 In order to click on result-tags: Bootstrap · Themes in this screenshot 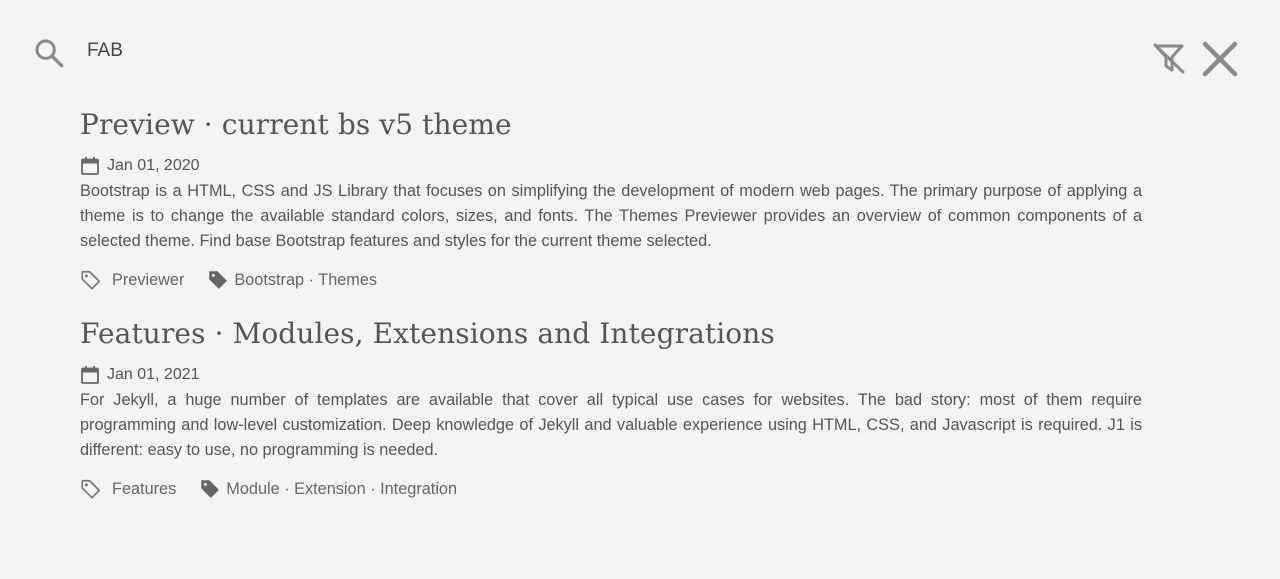, I will do `click(292, 280)`.